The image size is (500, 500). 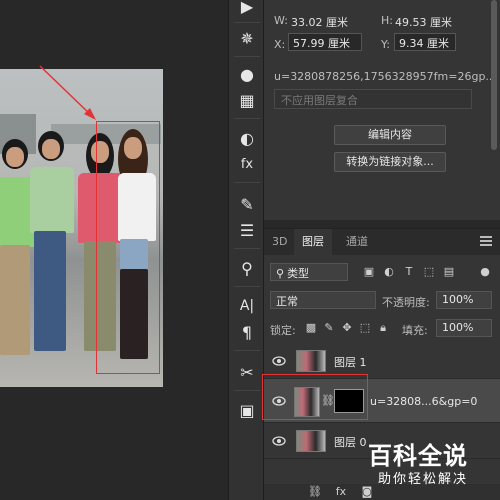 What do you see at coordinates (423, 401) in the screenshot?
I see `layer-name: u=32808...6&gp=0` at bounding box center [423, 401].